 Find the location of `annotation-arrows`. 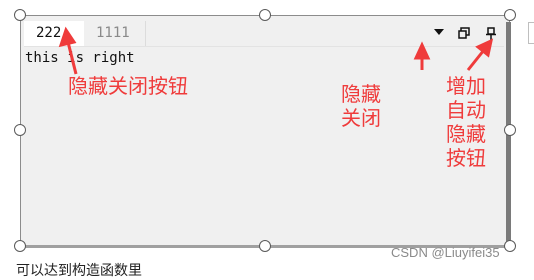

annotation-arrows is located at coordinates (276, 50).